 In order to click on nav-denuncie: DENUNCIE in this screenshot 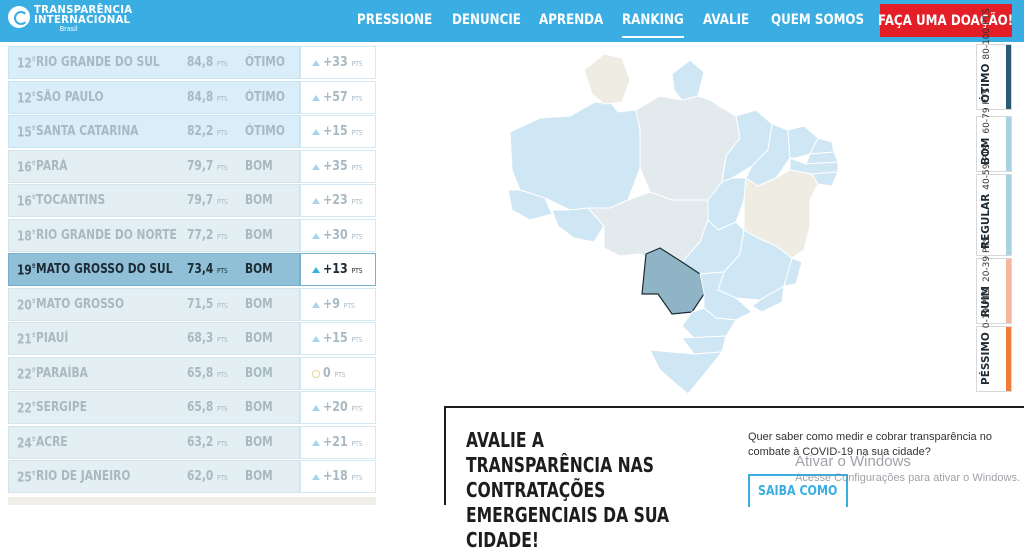, I will do `click(486, 20)`.